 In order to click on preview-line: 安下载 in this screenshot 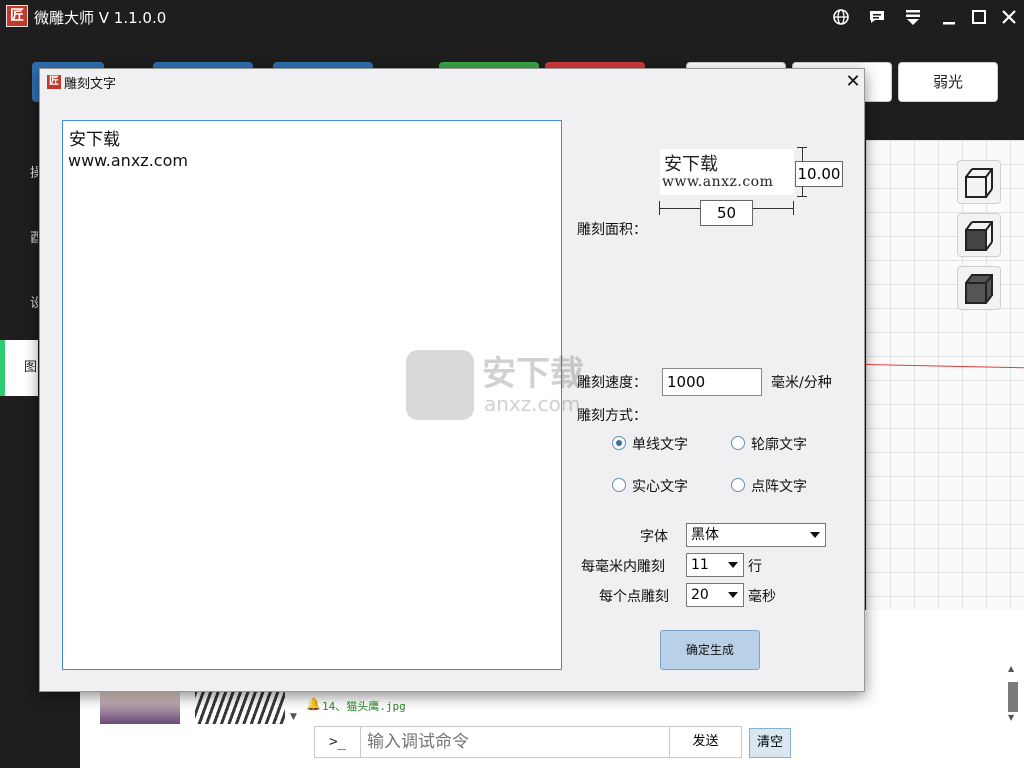, I will do `click(691, 164)`.